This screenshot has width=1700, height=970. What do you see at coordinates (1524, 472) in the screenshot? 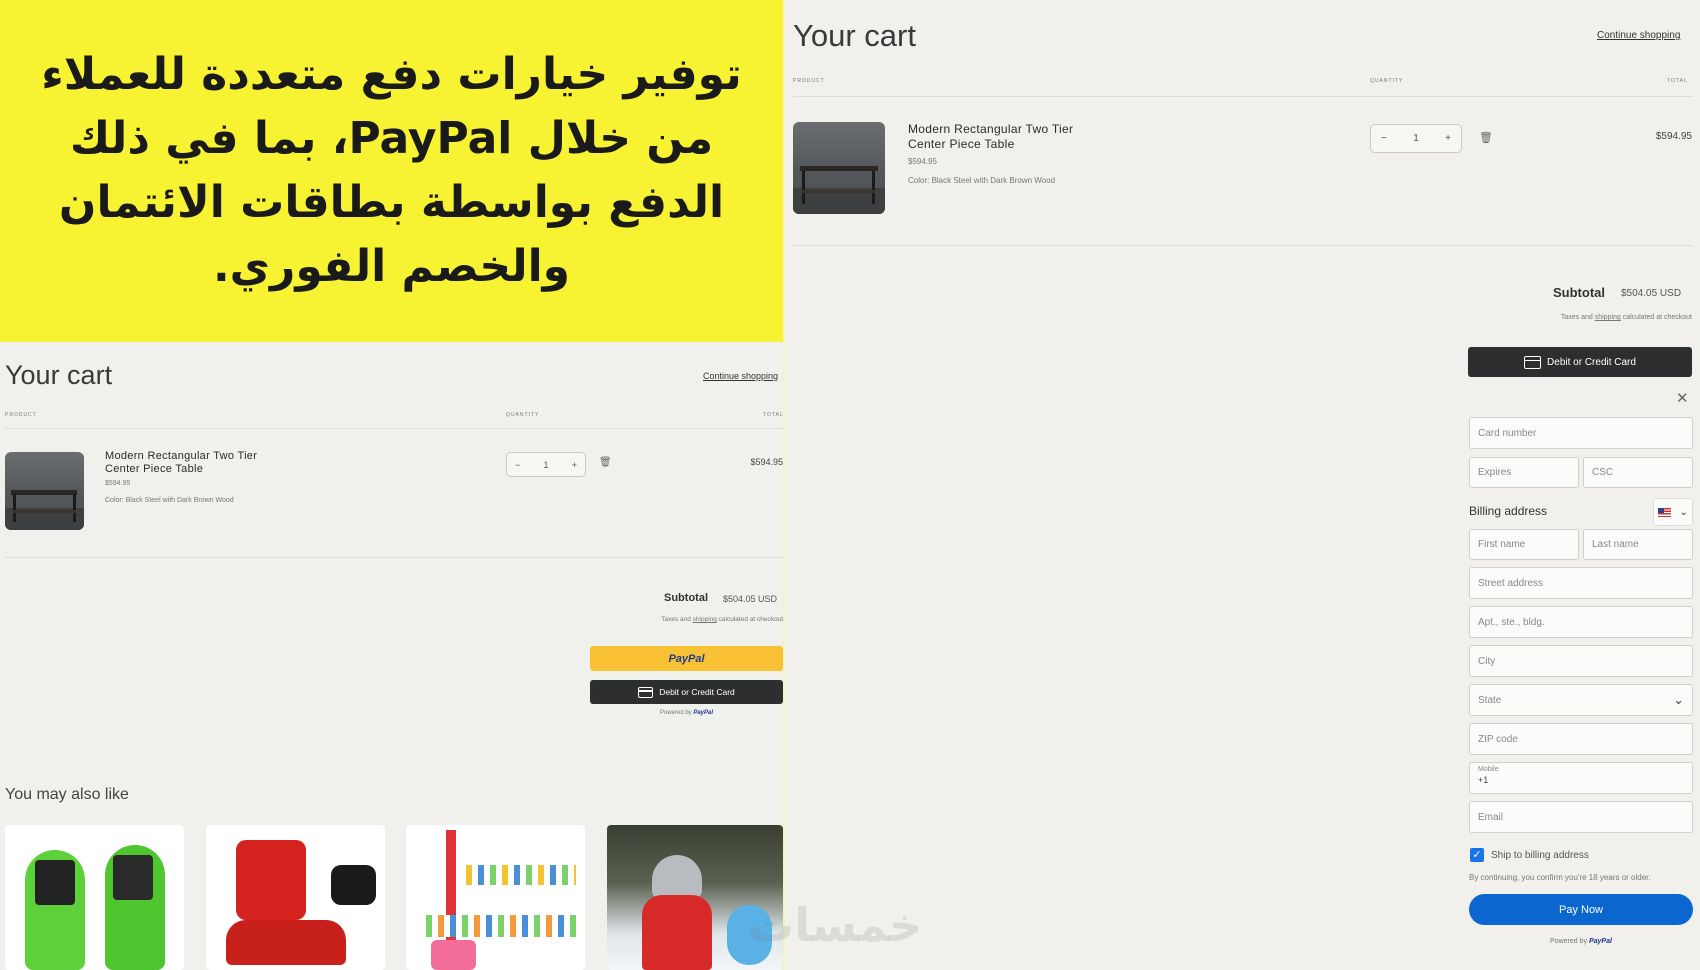
I see `expires-field: Expires` at bounding box center [1524, 472].